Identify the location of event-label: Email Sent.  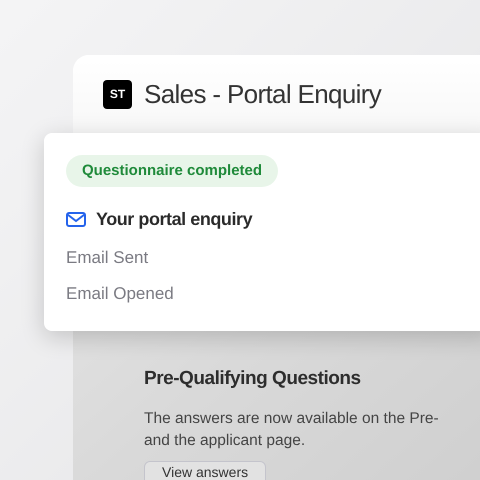
(108, 258).